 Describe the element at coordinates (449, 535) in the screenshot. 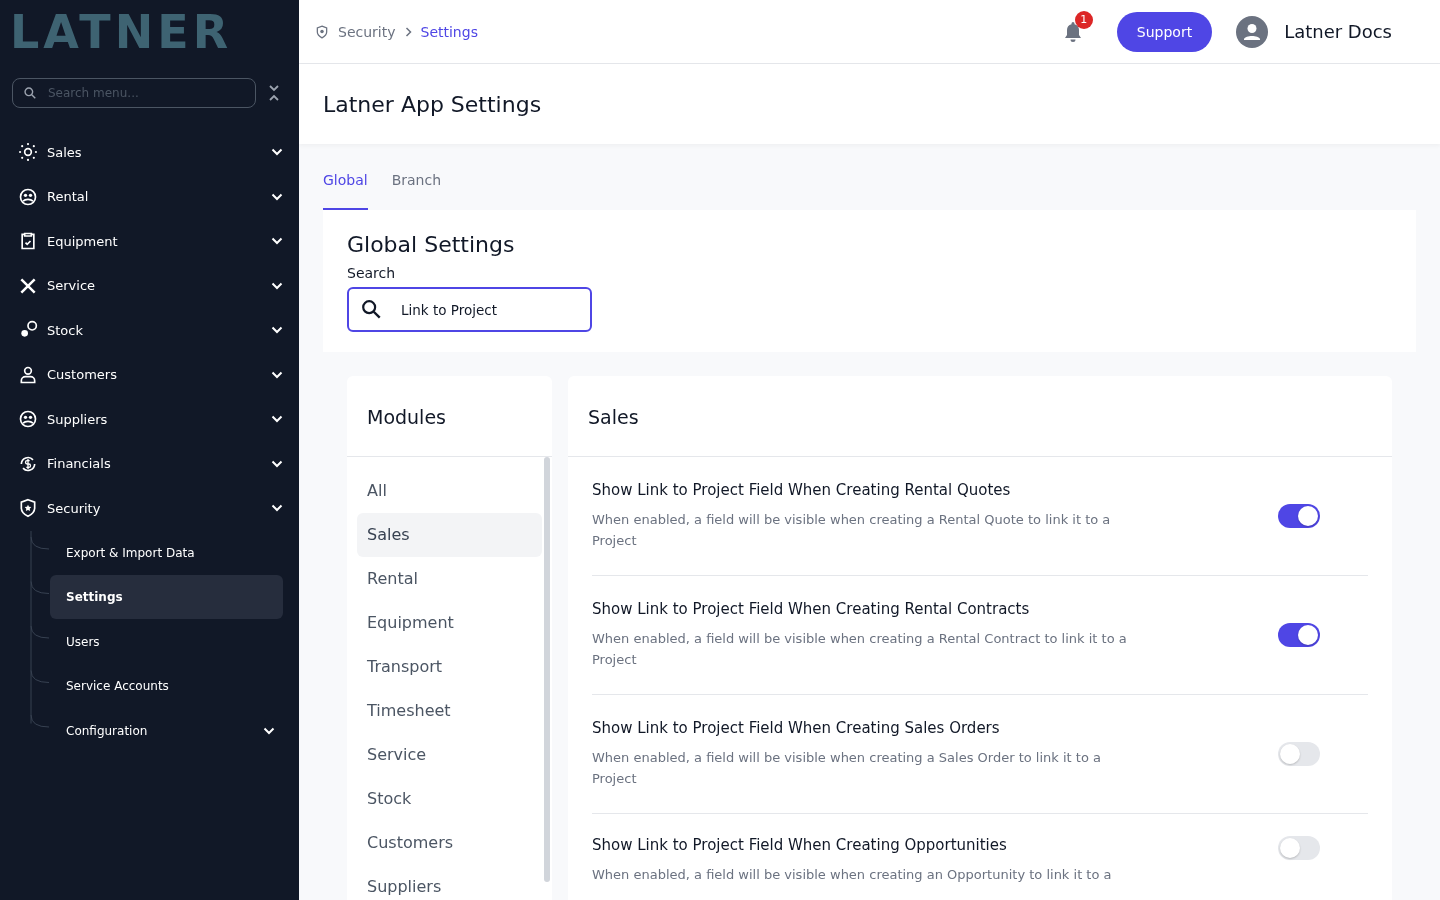

I see `module-item: Sales` at that location.